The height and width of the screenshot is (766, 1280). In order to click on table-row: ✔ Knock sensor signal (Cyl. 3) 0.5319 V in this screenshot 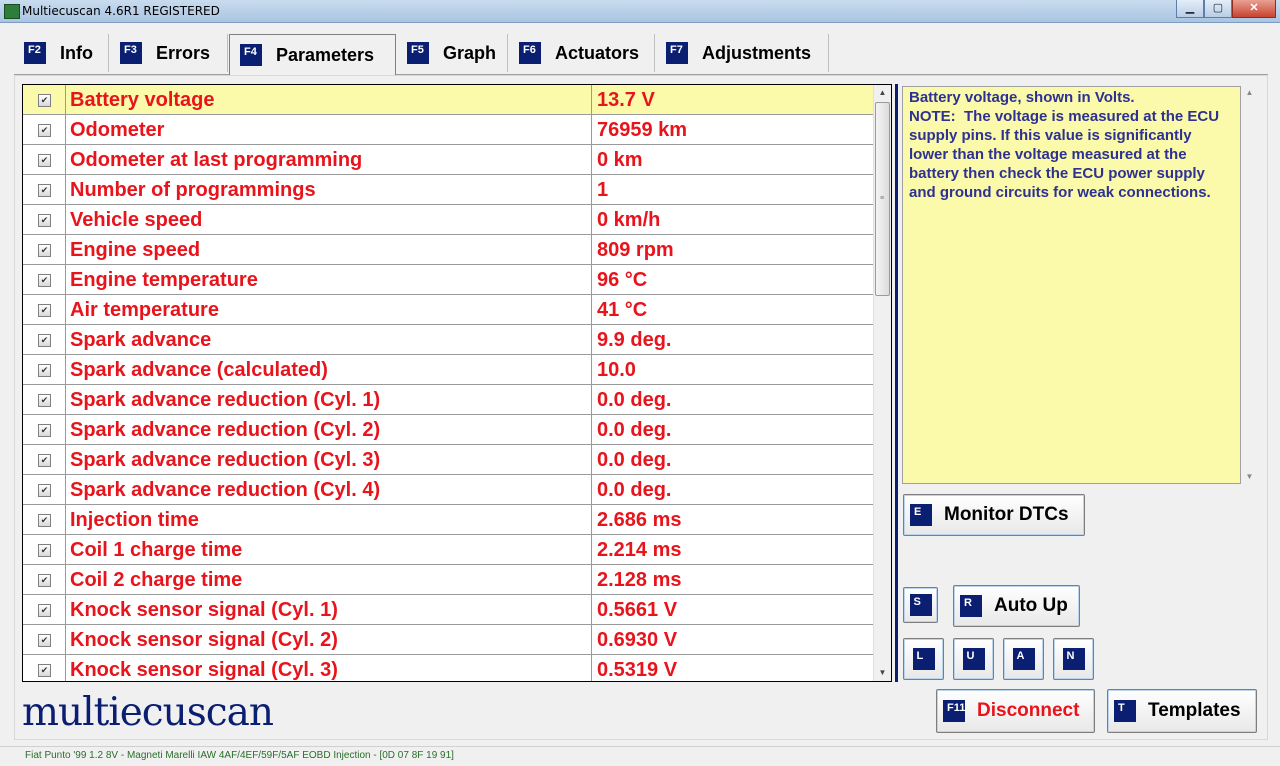, I will do `click(448, 668)`.